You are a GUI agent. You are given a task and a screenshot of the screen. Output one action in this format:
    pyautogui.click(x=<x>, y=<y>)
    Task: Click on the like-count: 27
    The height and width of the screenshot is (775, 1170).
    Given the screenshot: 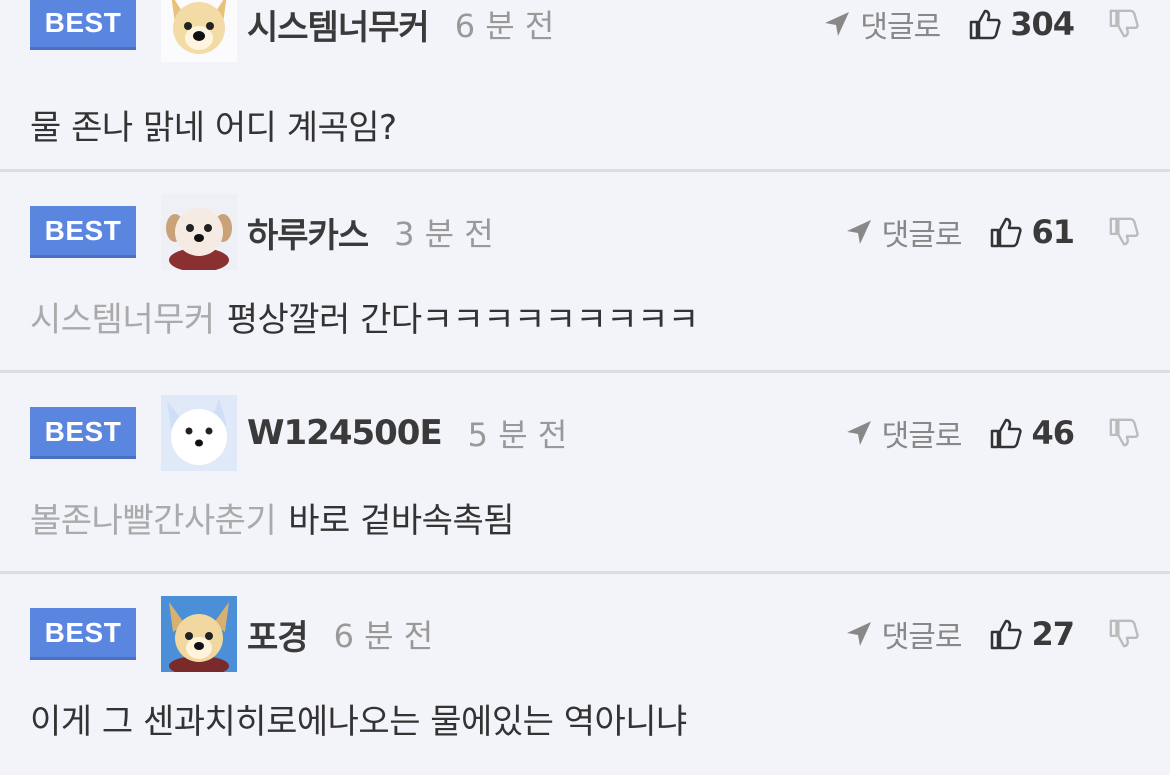 What is the action you would take?
    pyautogui.click(x=1053, y=634)
    